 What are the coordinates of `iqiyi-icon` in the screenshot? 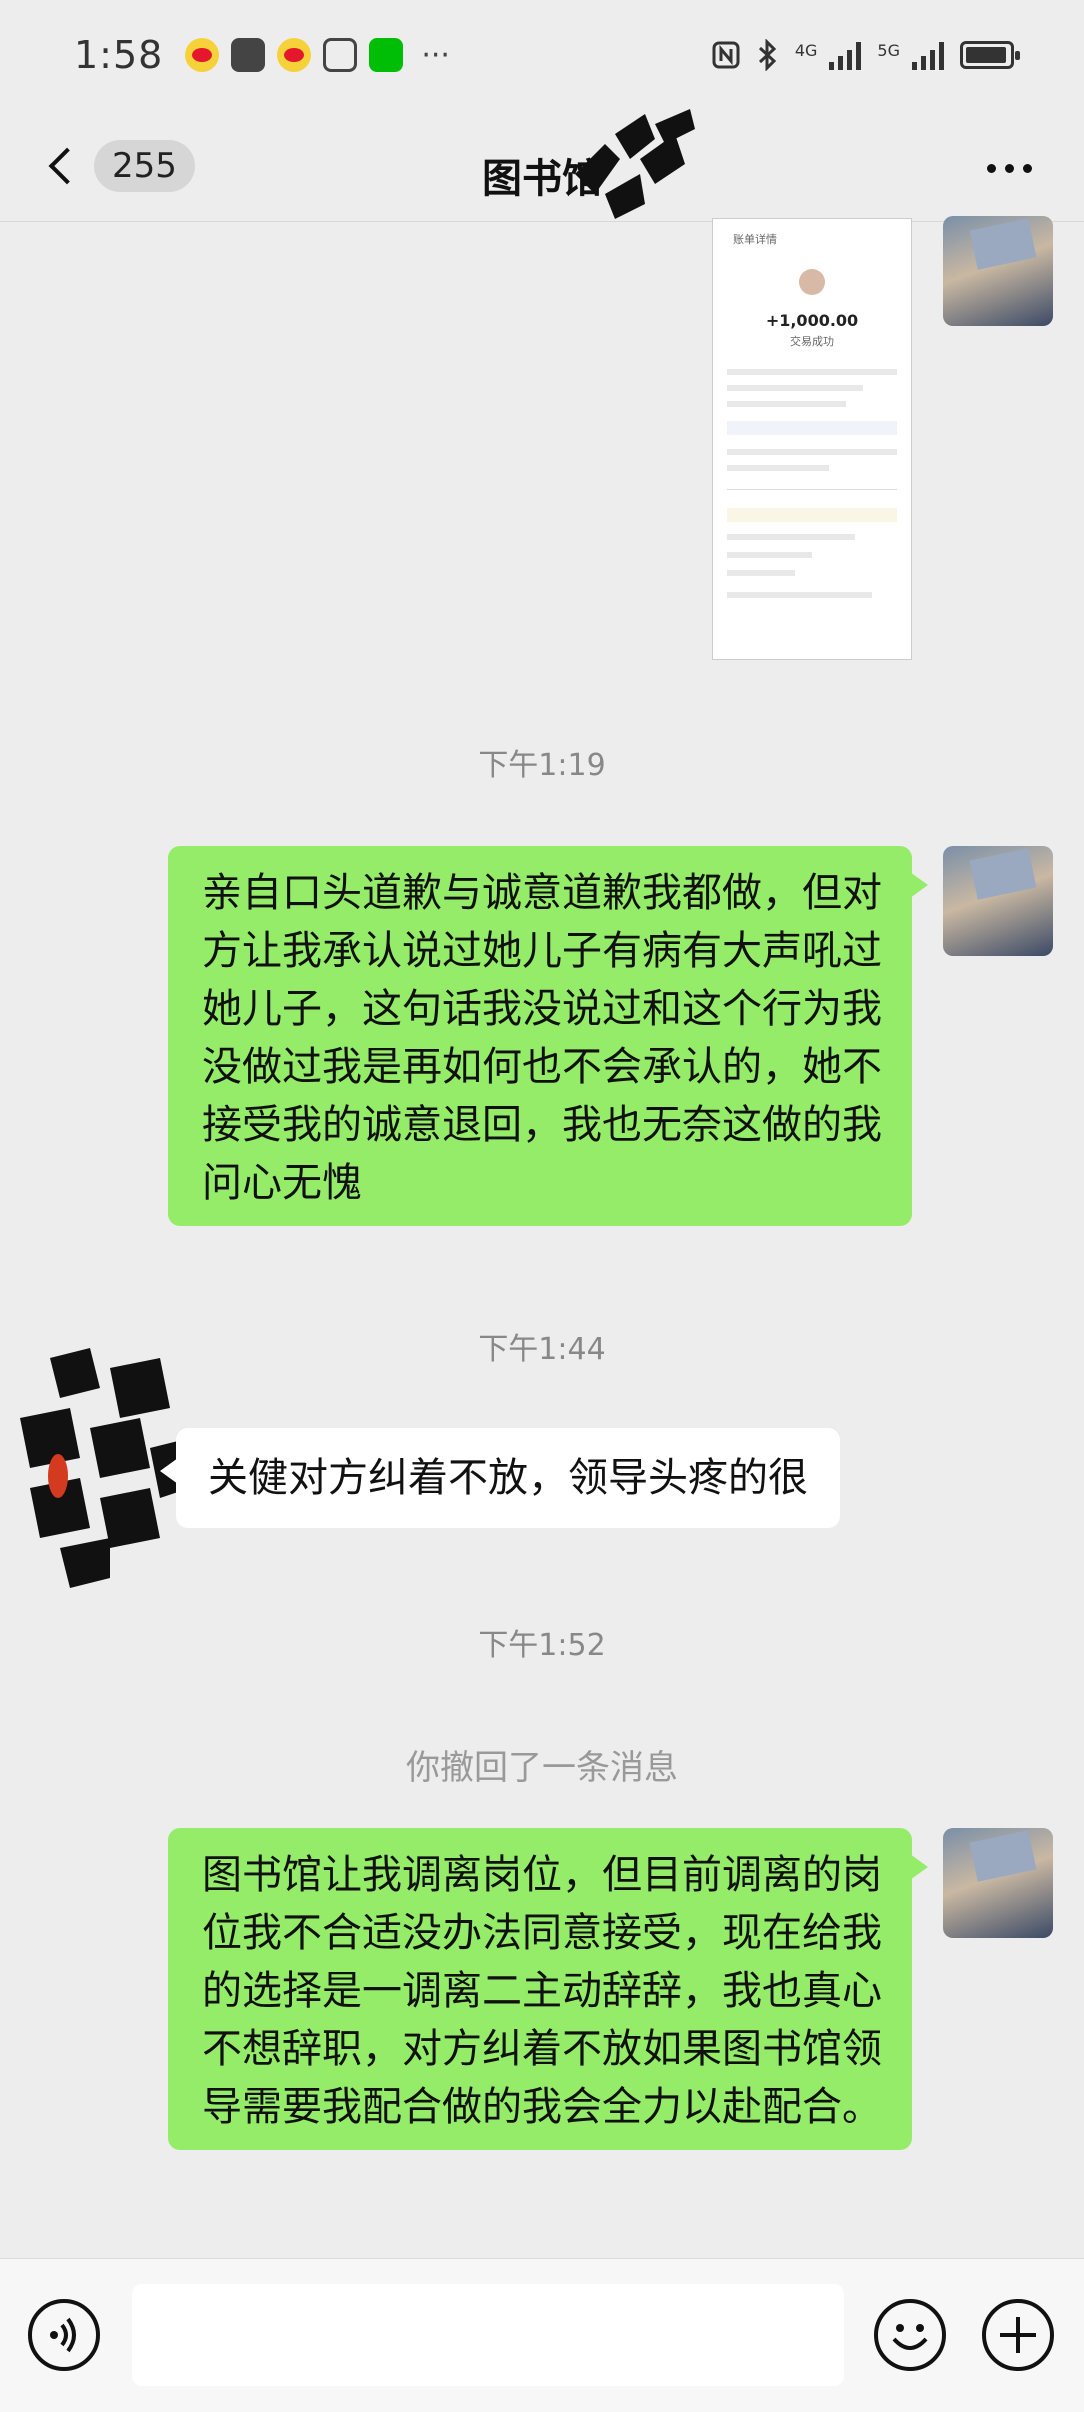 It's located at (386, 55).